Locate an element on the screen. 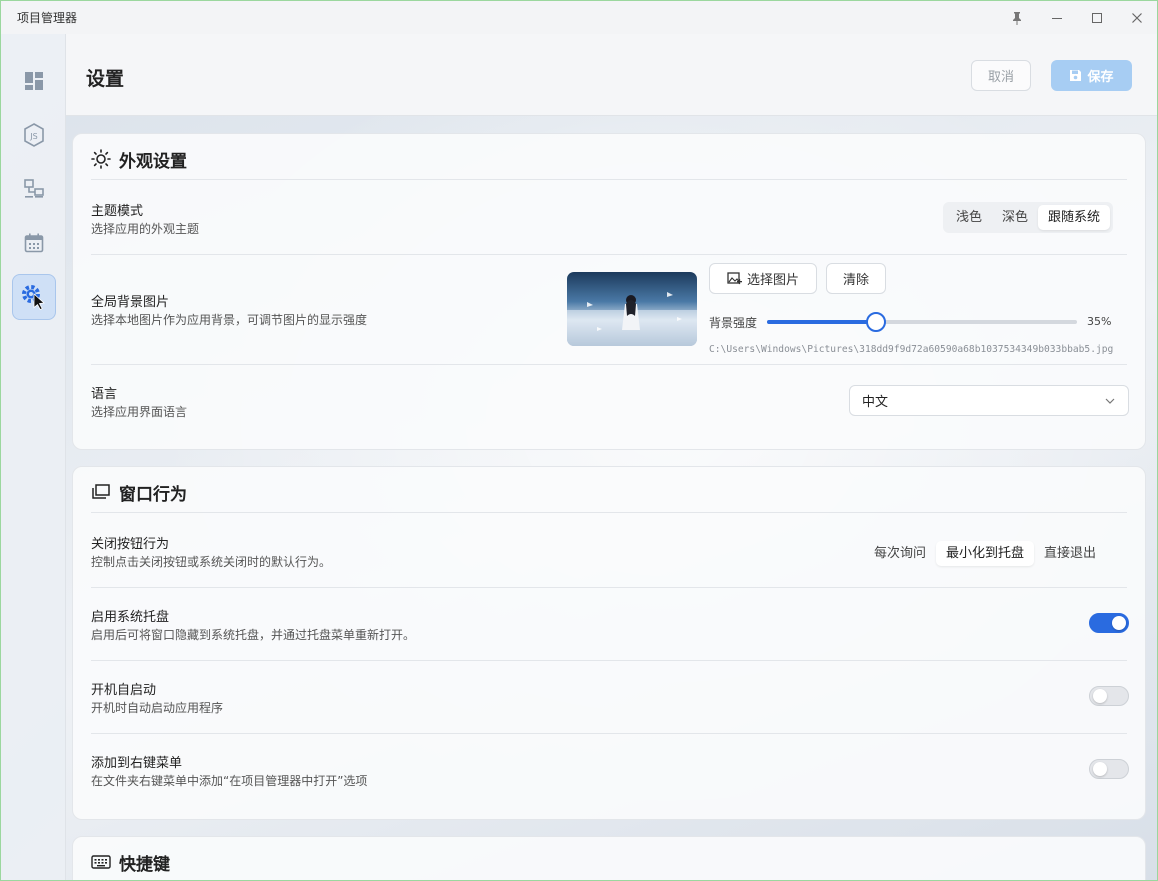 Image resolution: width=1158 pixels, height=881 pixels. theme-desc: 选择应用的外观主题 is located at coordinates (145, 229).